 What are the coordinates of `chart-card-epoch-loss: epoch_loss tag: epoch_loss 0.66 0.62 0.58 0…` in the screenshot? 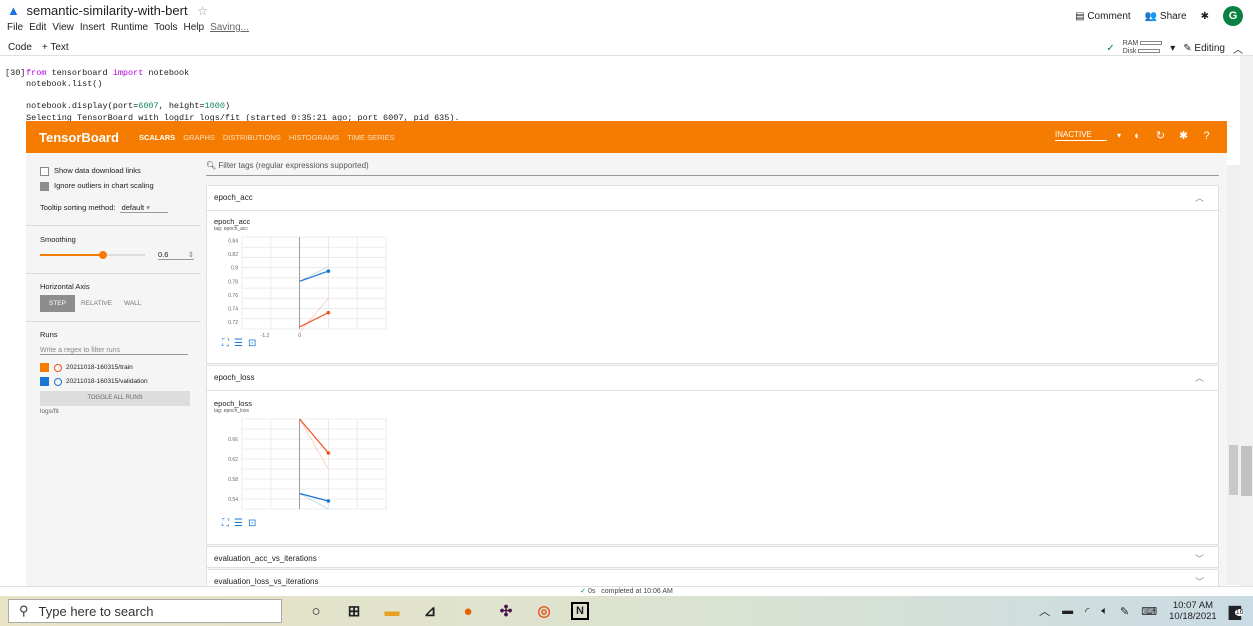 It's located at (304, 464).